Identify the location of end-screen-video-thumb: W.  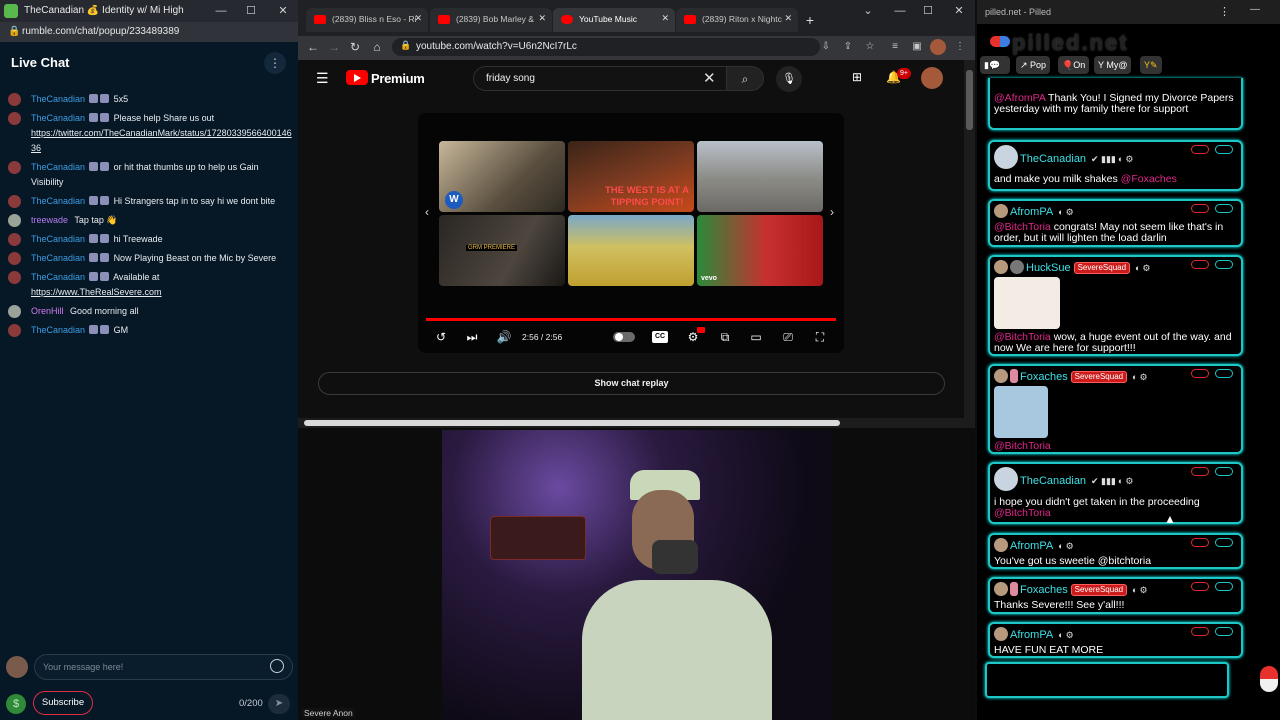
(502, 176).